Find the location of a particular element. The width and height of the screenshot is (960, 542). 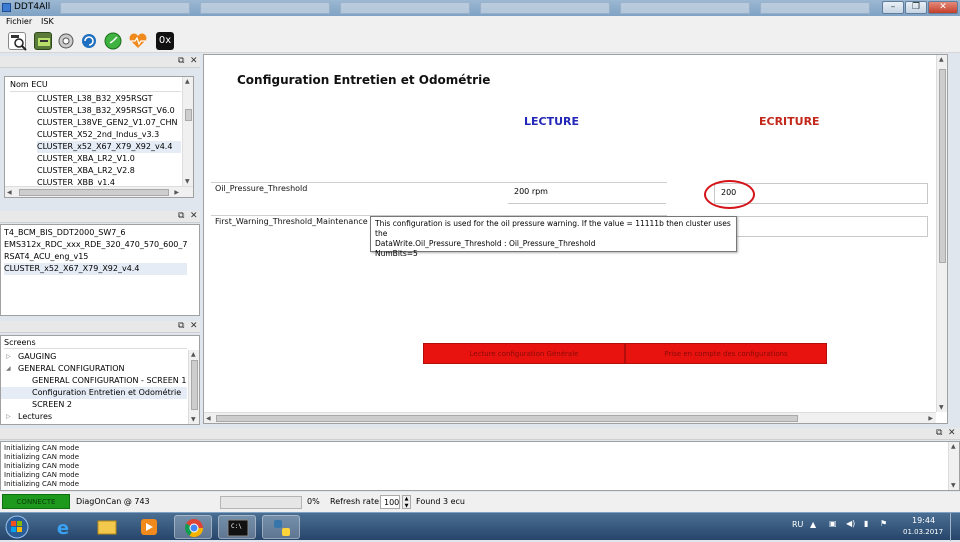

expand-icon: ◢ is located at coordinates (8, 369).